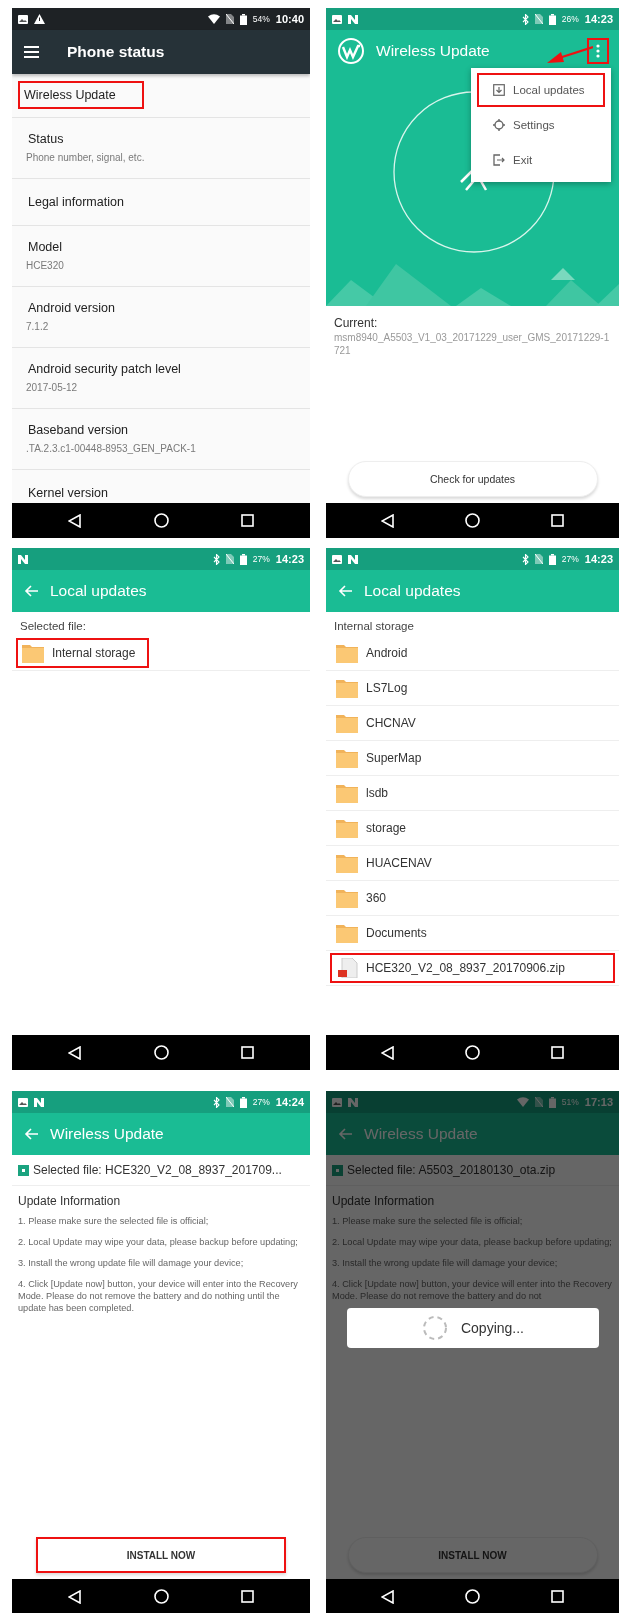 This screenshot has height=1613, width=619. I want to click on spinner-icon, so click(434, 1327).